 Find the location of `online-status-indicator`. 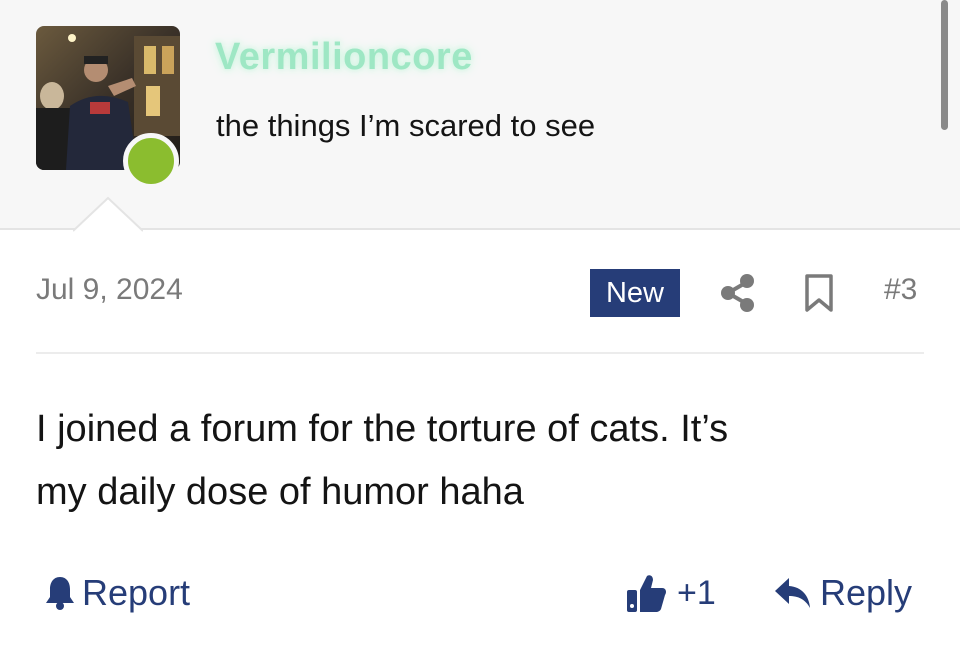

online-status-indicator is located at coordinates (151, 161).